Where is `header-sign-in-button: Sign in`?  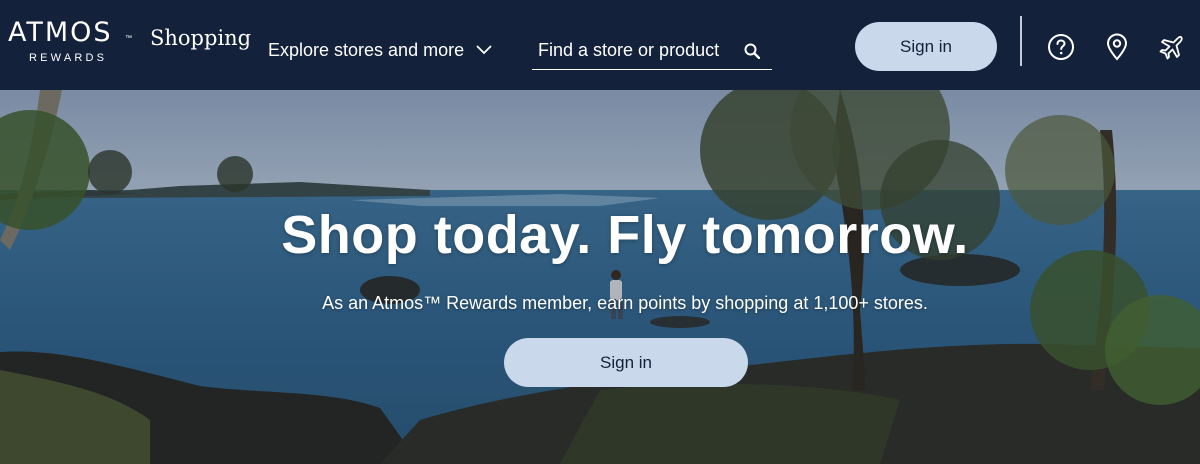
header-sign-in-button: Sign in is located at coordinates (926, 46).